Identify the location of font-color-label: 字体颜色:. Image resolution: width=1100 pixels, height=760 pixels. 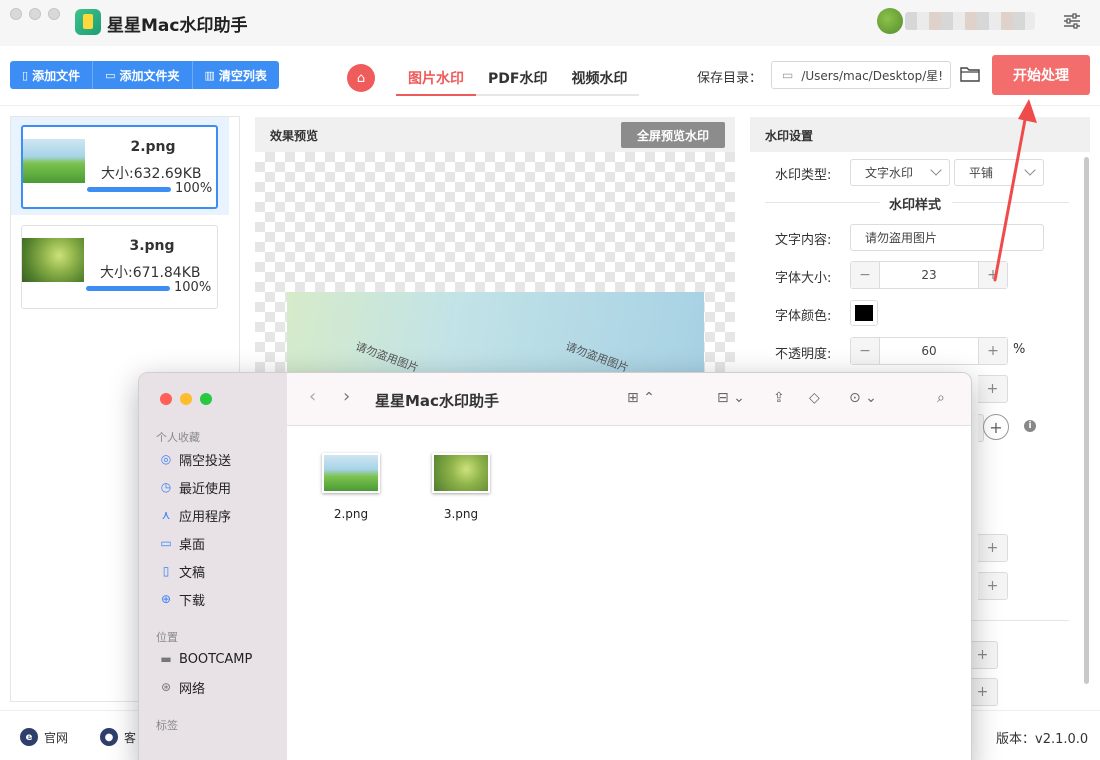
(803, 316).